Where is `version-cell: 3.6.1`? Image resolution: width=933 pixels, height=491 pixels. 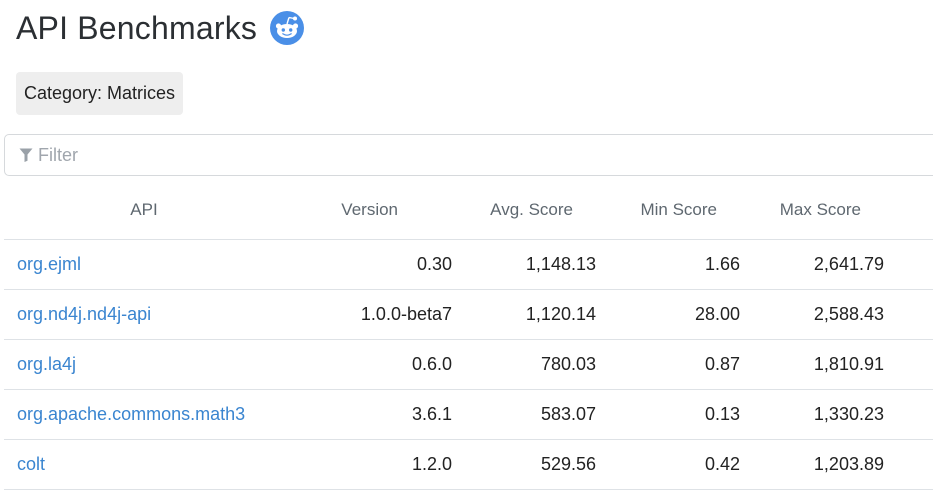
version-cell: 3.6.1 is located at coordinates (431, 414).